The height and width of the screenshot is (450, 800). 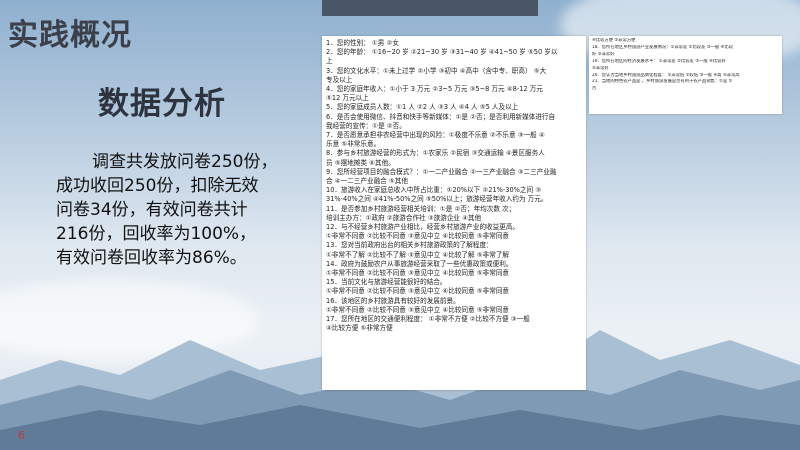 I want to click on questionnaire-line: 12．与不经营乡村旅游产业相比，经营乡村旅游产业的收益更高。, so click(x=423, y=227).